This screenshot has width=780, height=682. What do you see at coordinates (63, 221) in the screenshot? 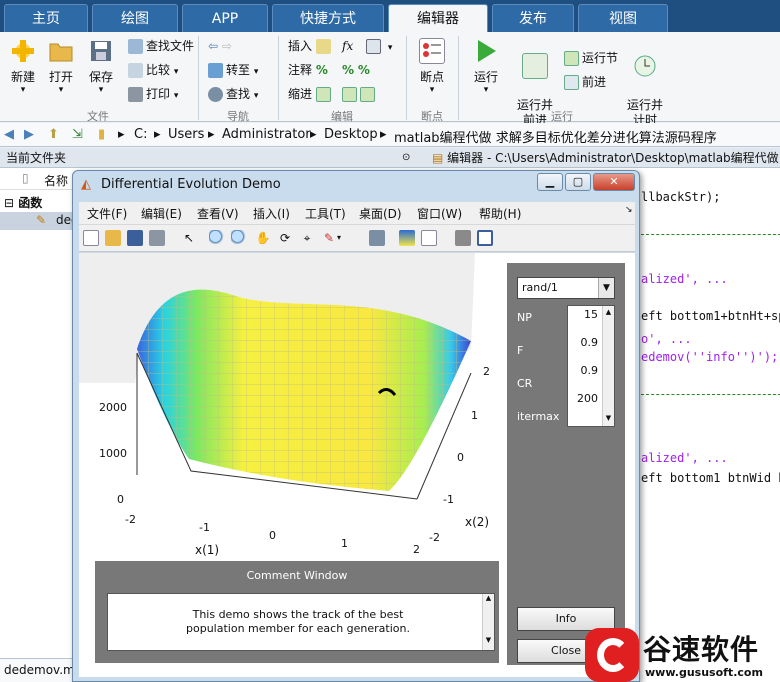
I see `file-item: ✎ dedemov.m` at bounding box center [63, 221].